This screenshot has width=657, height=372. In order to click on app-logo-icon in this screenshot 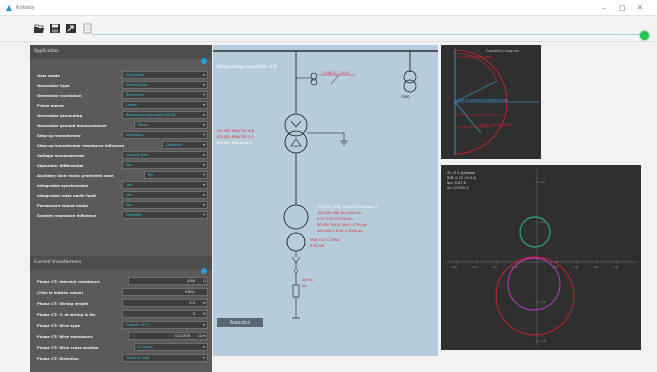, I will do `click(9, 8)`.